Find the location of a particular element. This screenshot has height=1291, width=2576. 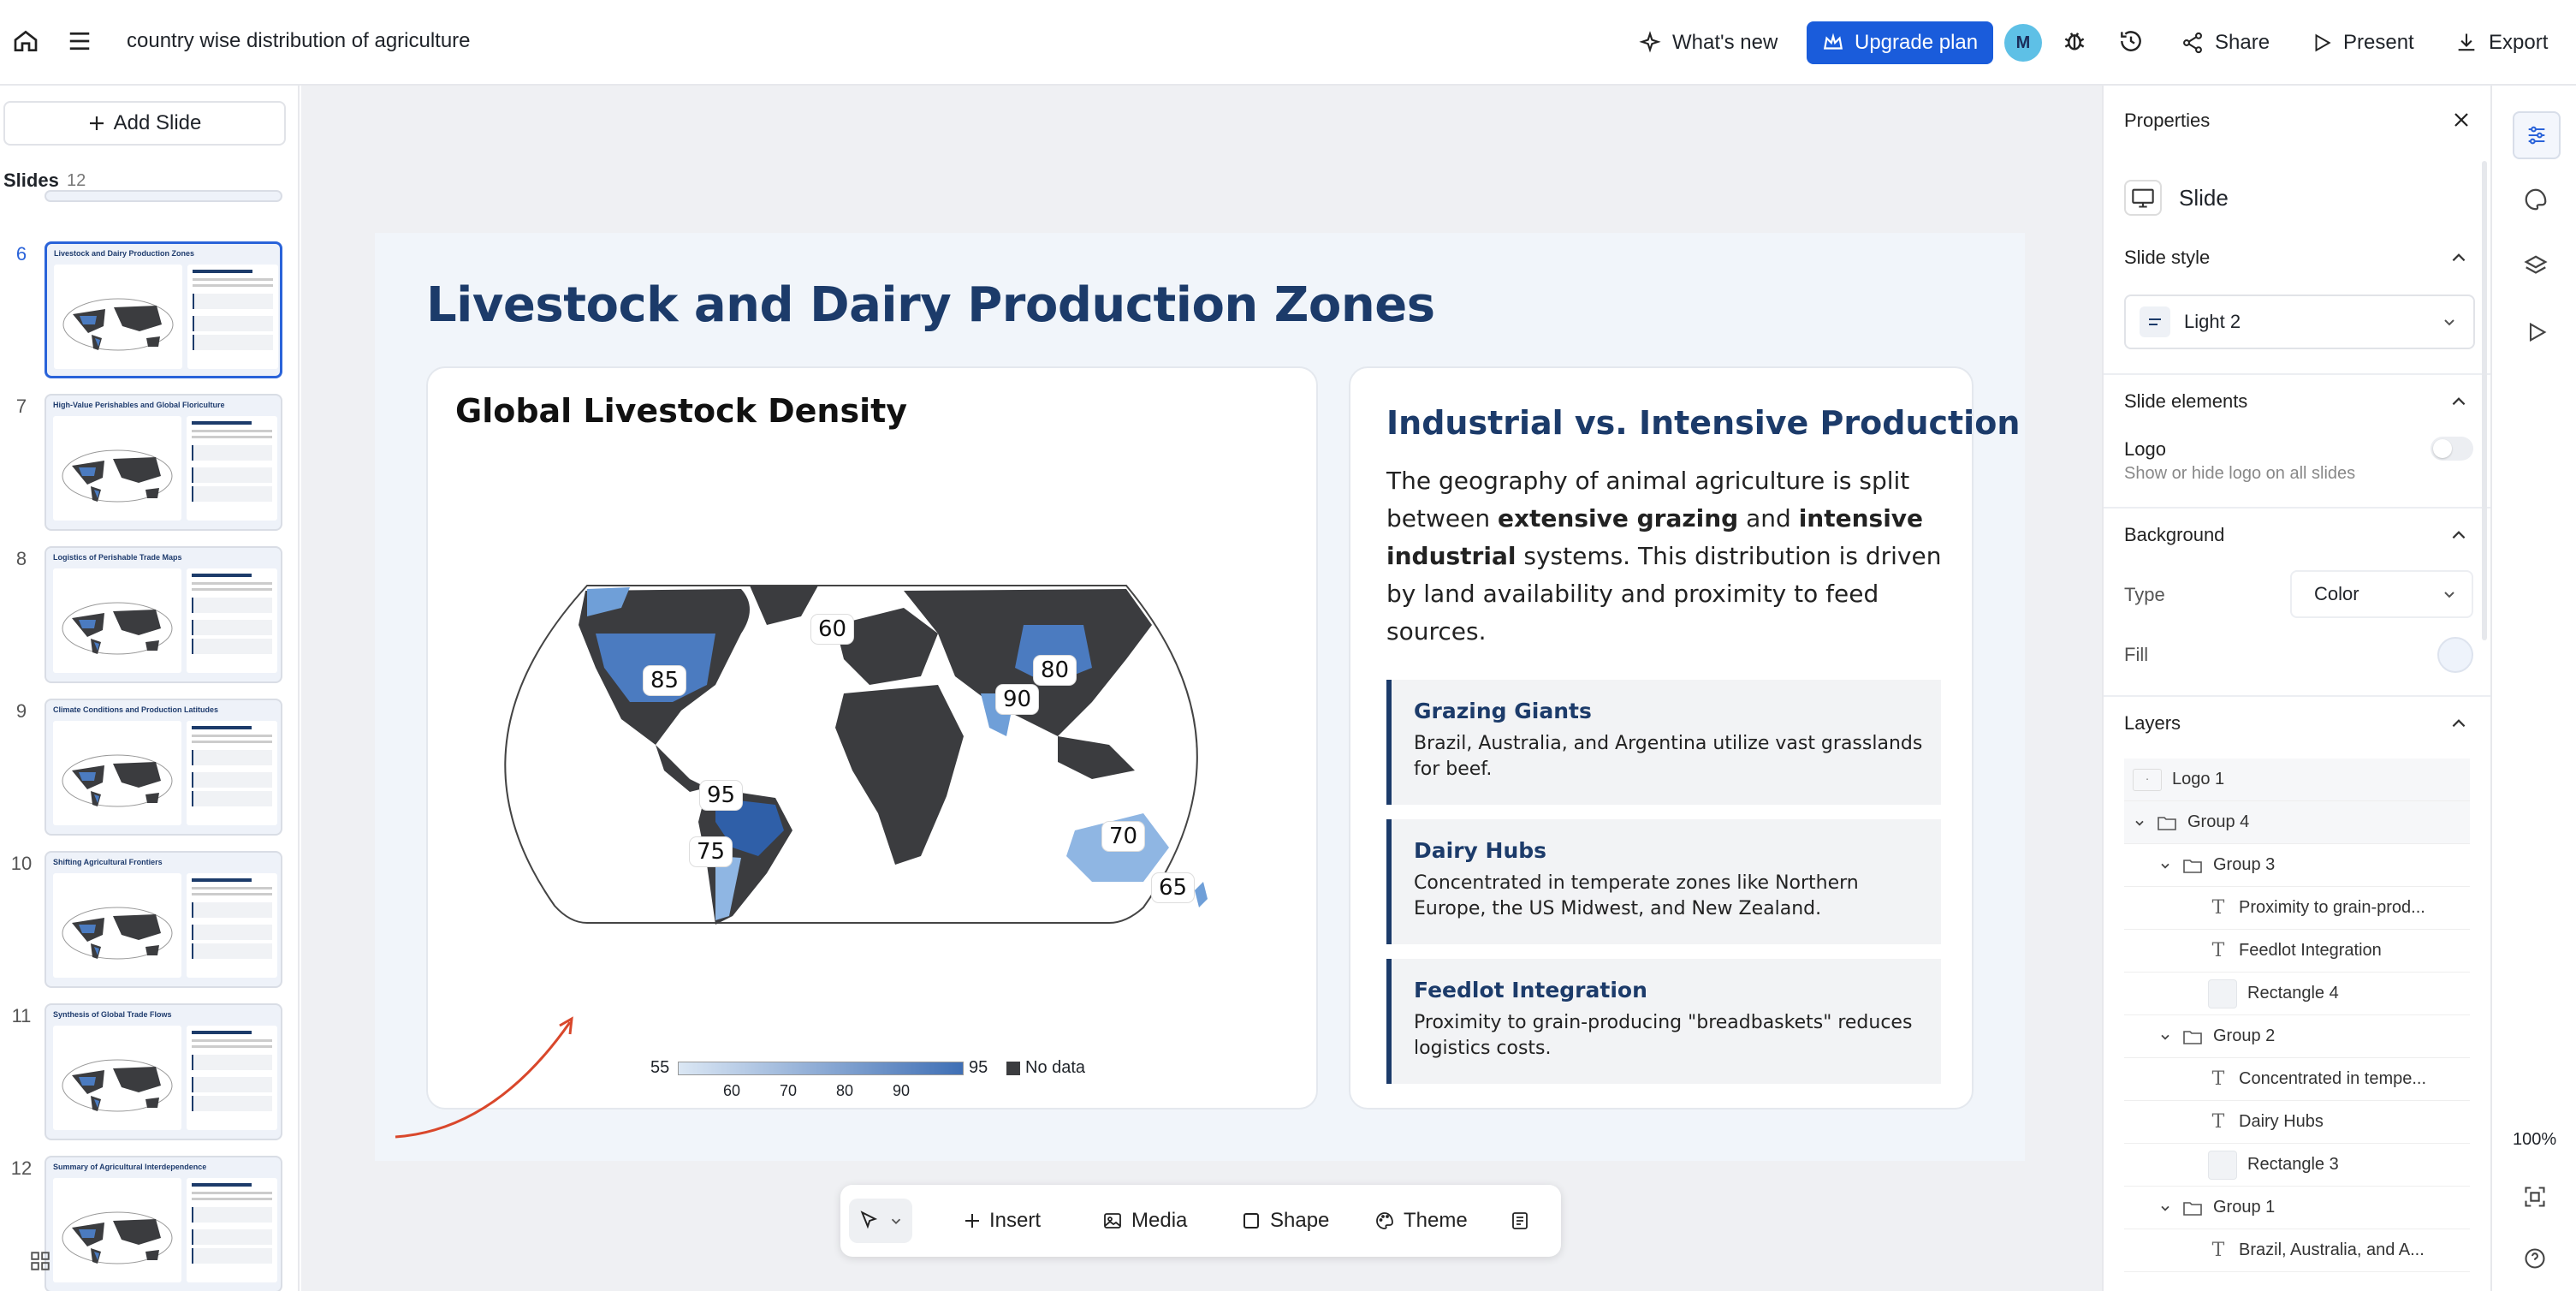

bug-icon is located at coordinates (2074, 41).